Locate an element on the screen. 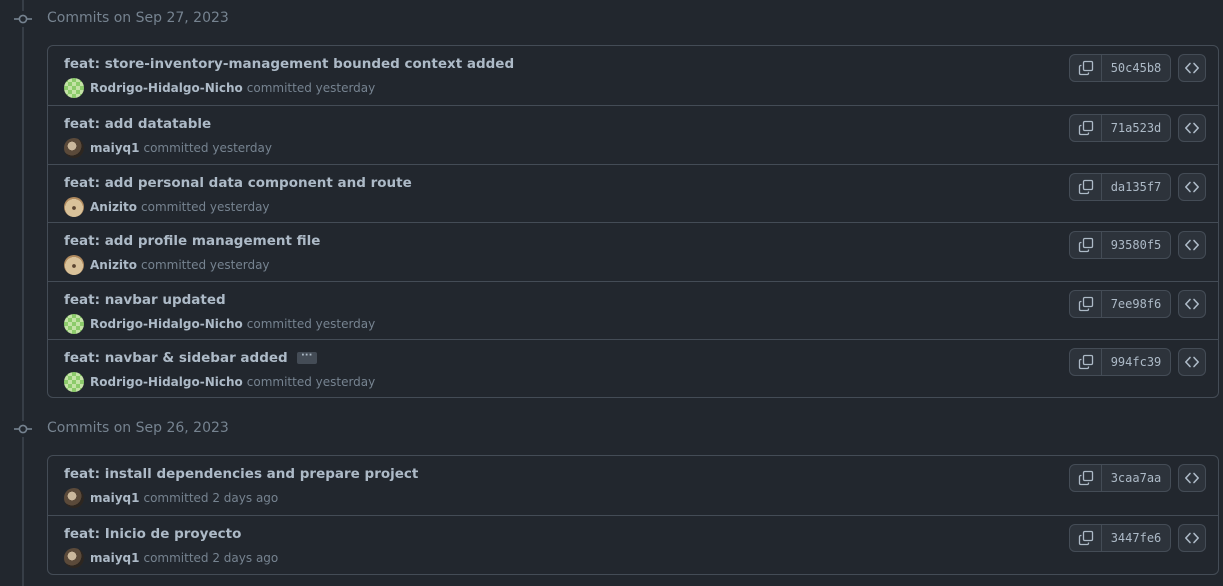  commit-message-link: feat: Inicio de proyecto is located at coordinates (152, 534).